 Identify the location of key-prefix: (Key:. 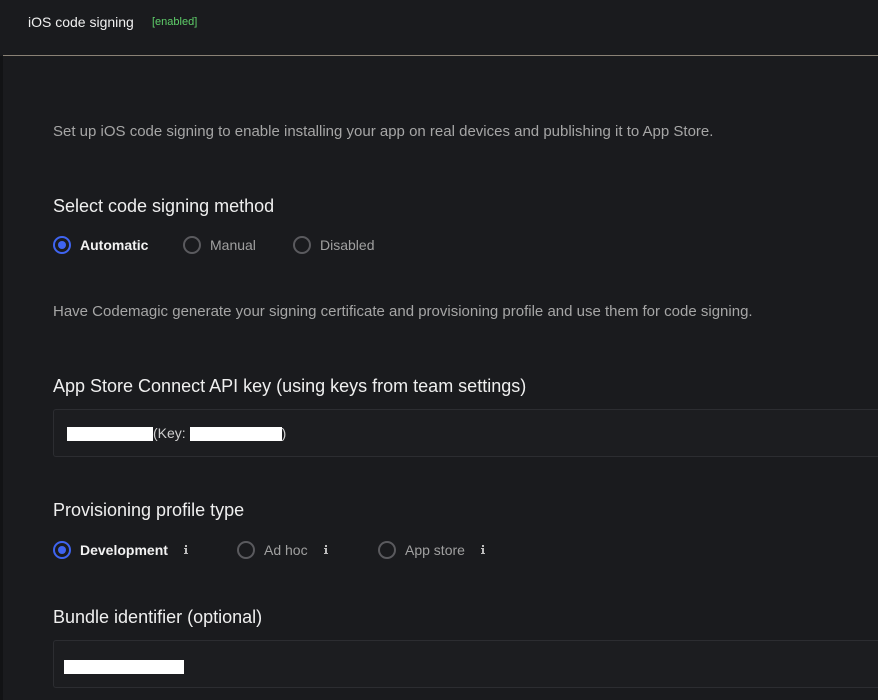
(171, 433).